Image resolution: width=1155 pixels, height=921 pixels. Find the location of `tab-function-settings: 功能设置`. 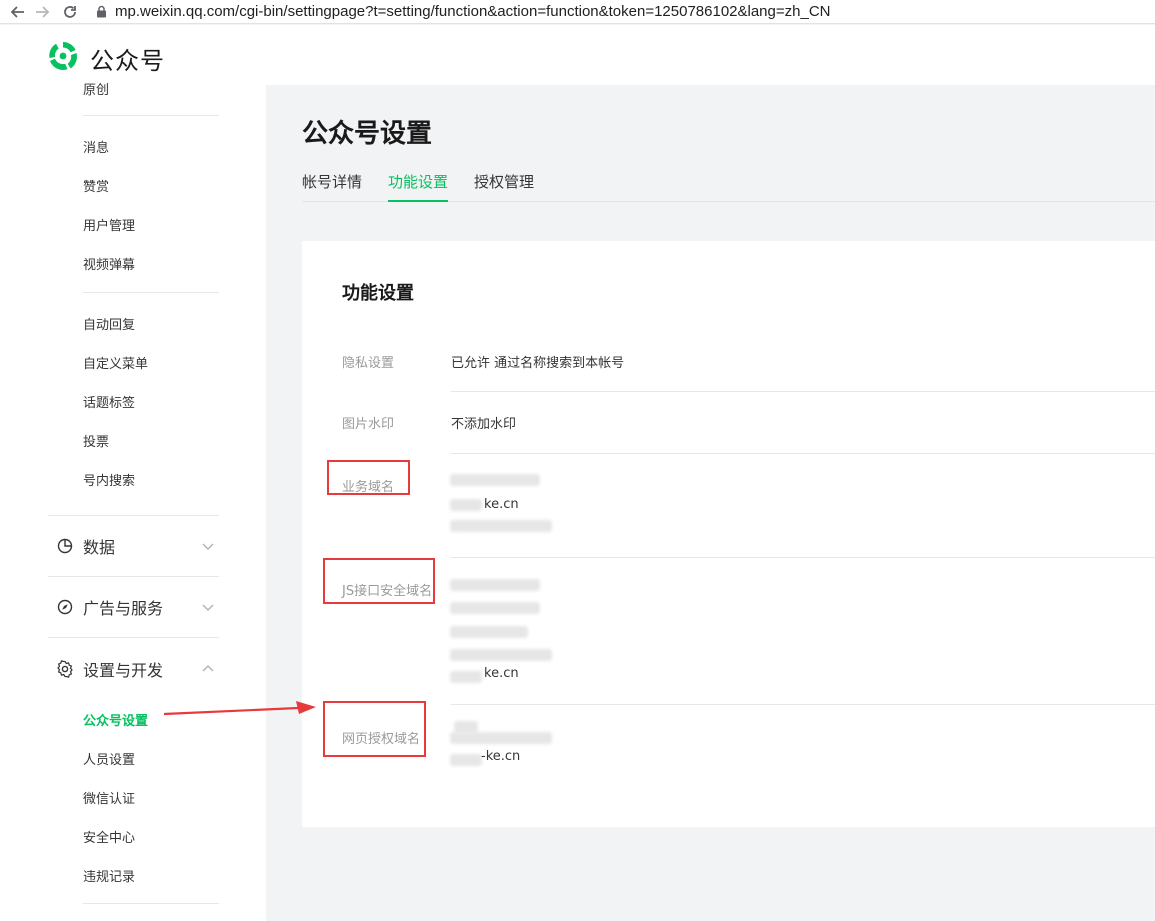

tab-function-settings: 功能设置 is located at coordinates (418, 186).